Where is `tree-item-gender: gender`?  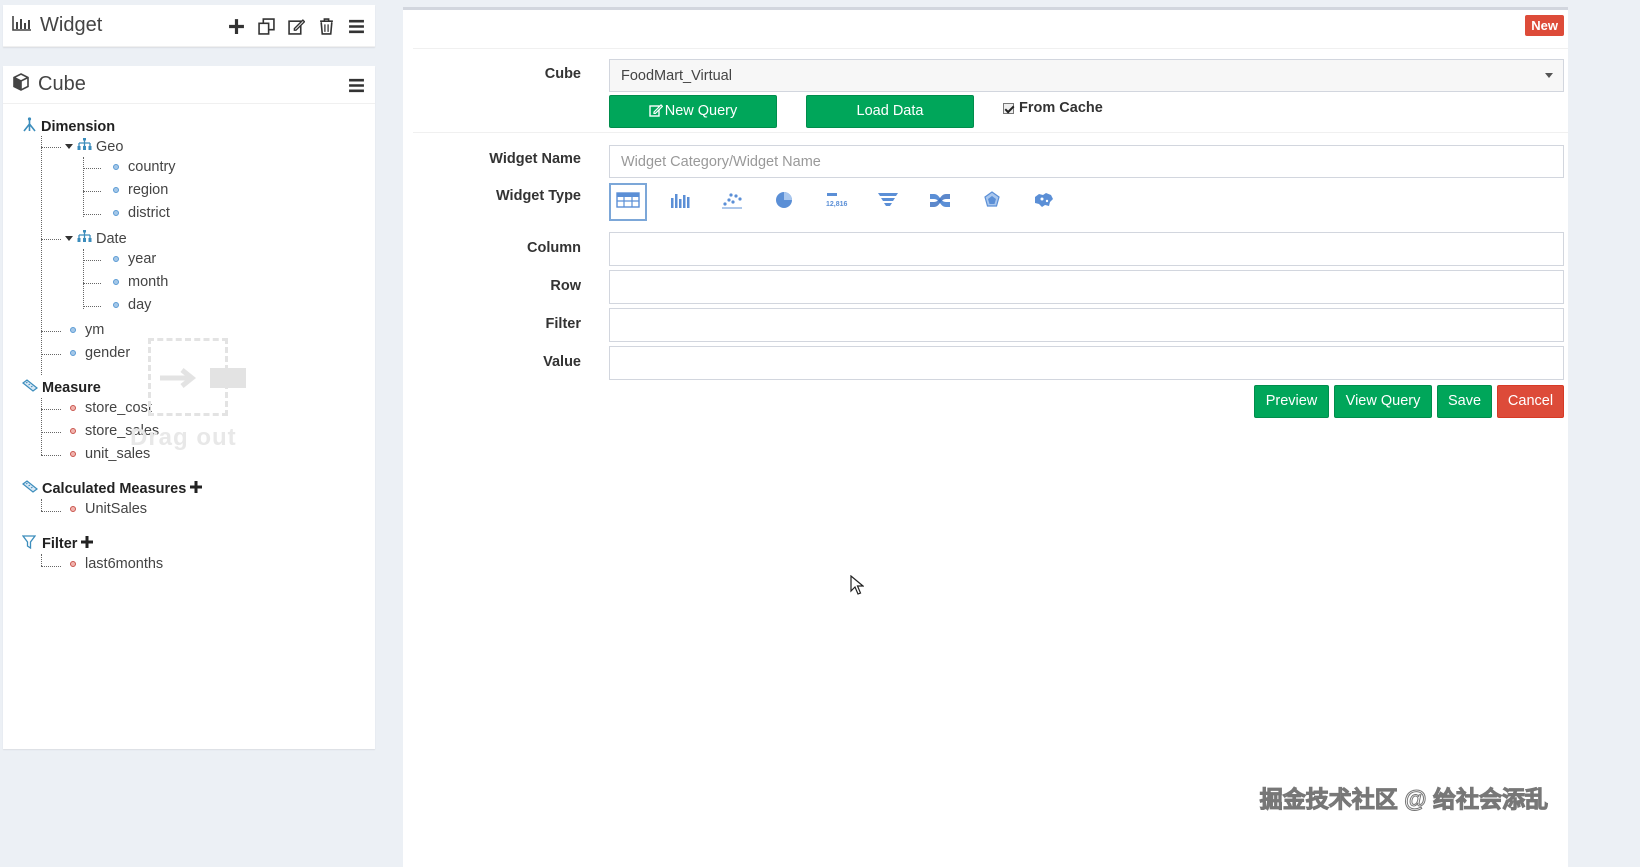 tree-item-gender: gender is located at coordinates (100, 353).